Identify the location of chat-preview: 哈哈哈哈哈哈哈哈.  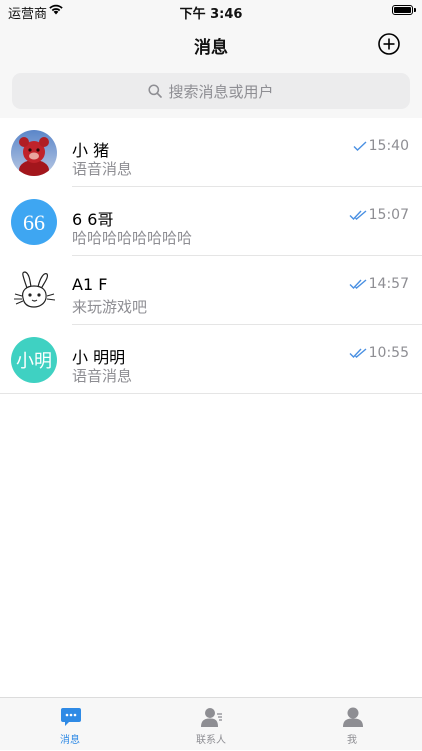
(132, 238).